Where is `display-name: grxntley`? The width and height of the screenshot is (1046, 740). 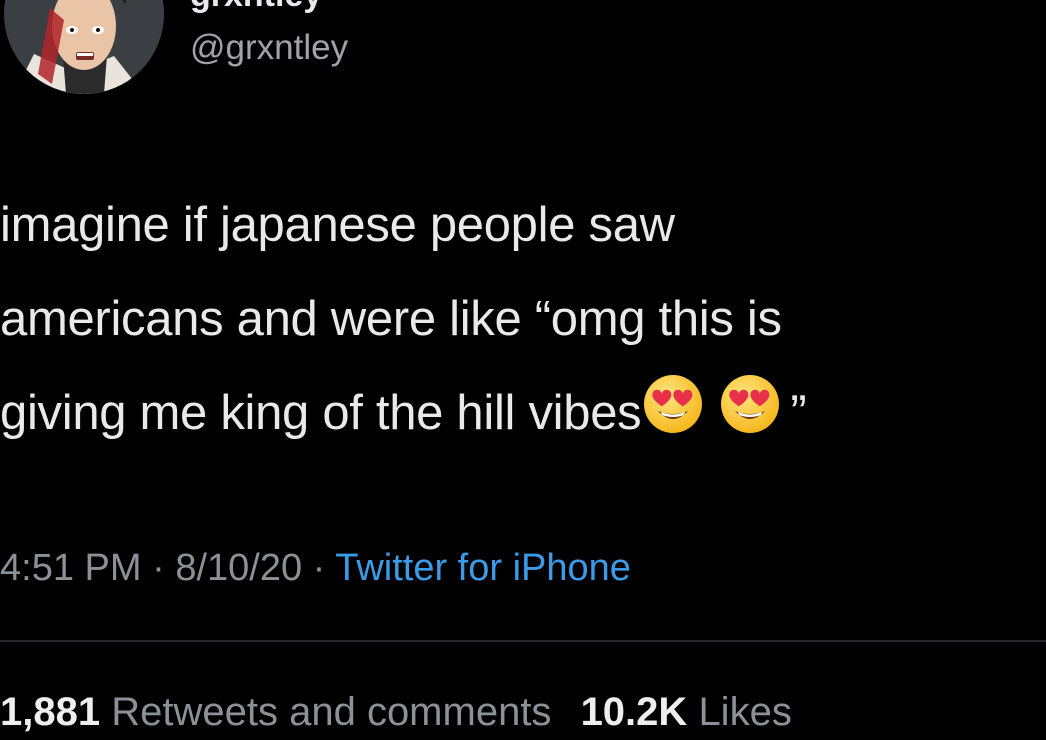 display-name: grxntley is located at coordinates (256, 6).